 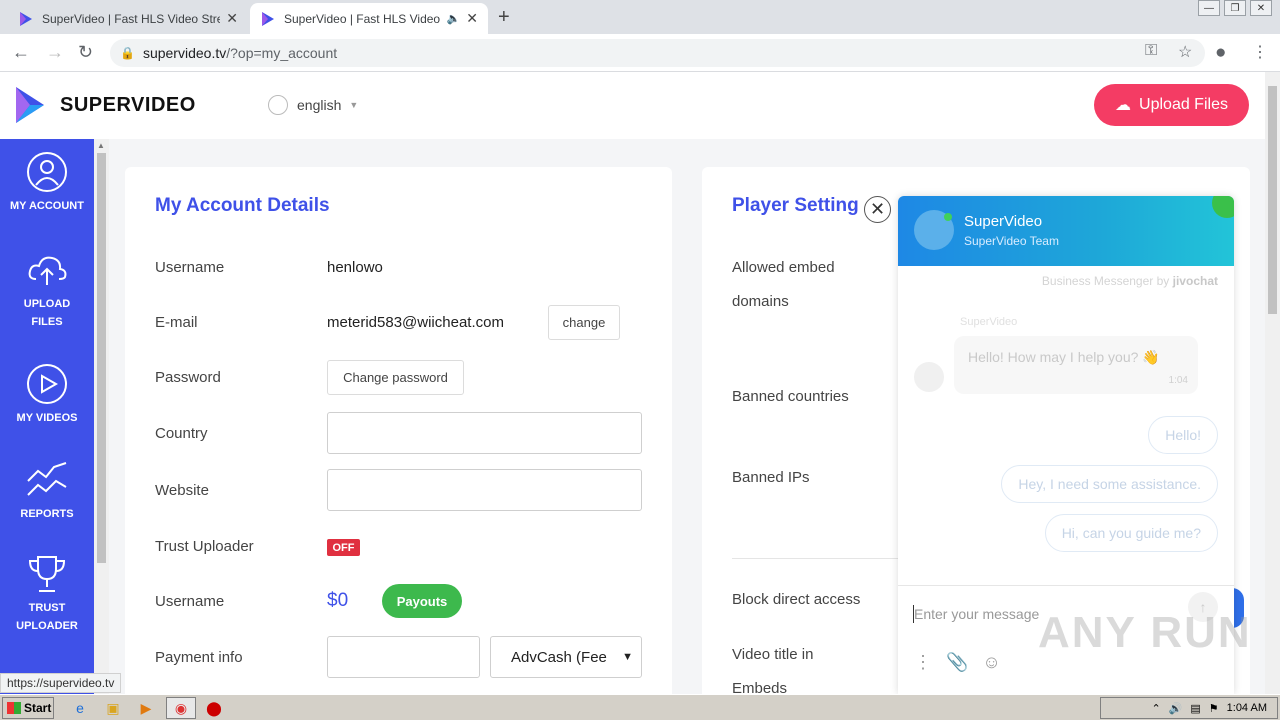 I want to click on clock: 1:04 AM, so click(x=1247, y=708).